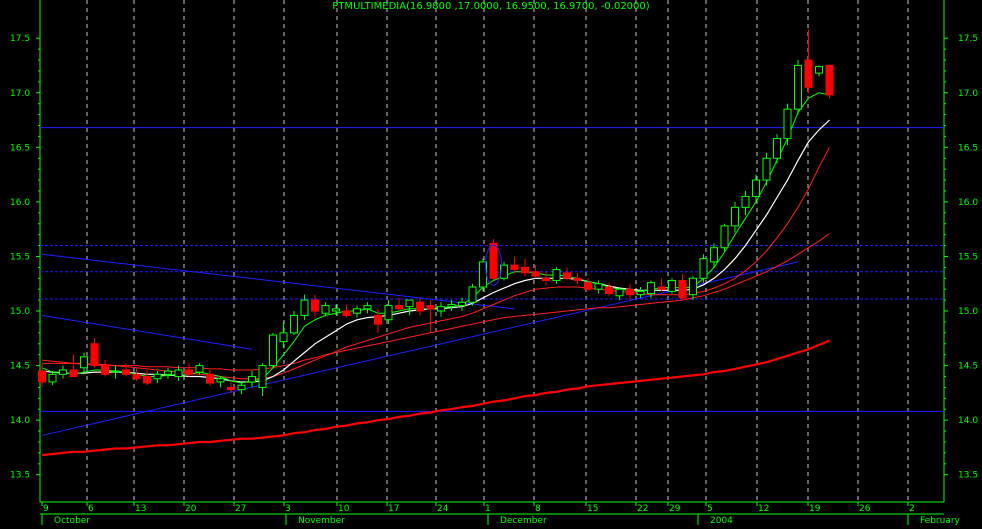  What do you see at coordinates (968, 312) in the screenshot?
I see `y-tick-label-right: 15.0` at bounding box center [968, 312].